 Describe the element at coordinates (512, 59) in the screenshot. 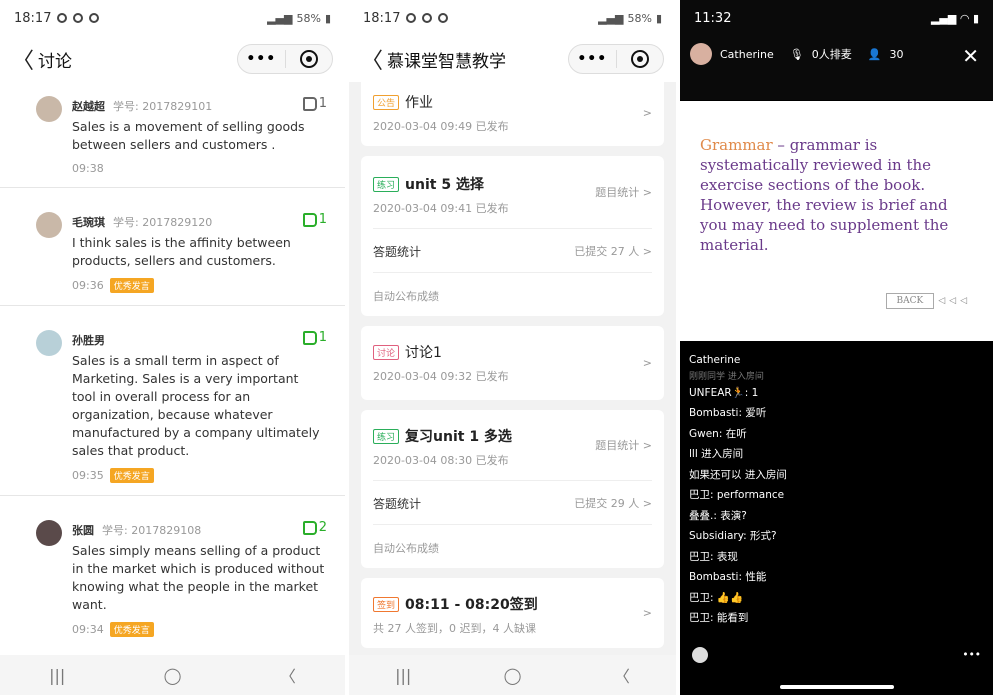

I see `nav-bar: 〈 慕课堂智慧教学 •••` at that location.